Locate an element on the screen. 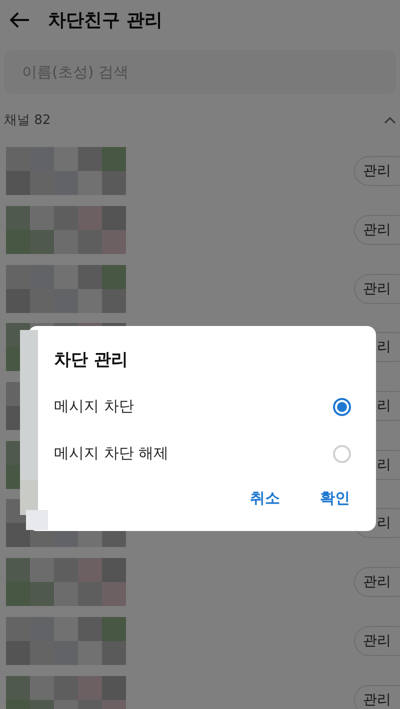 Image resolution: width=400 pixels, height=709 pixels. cancel-button: 취소 is located at coordinates (265, 498).